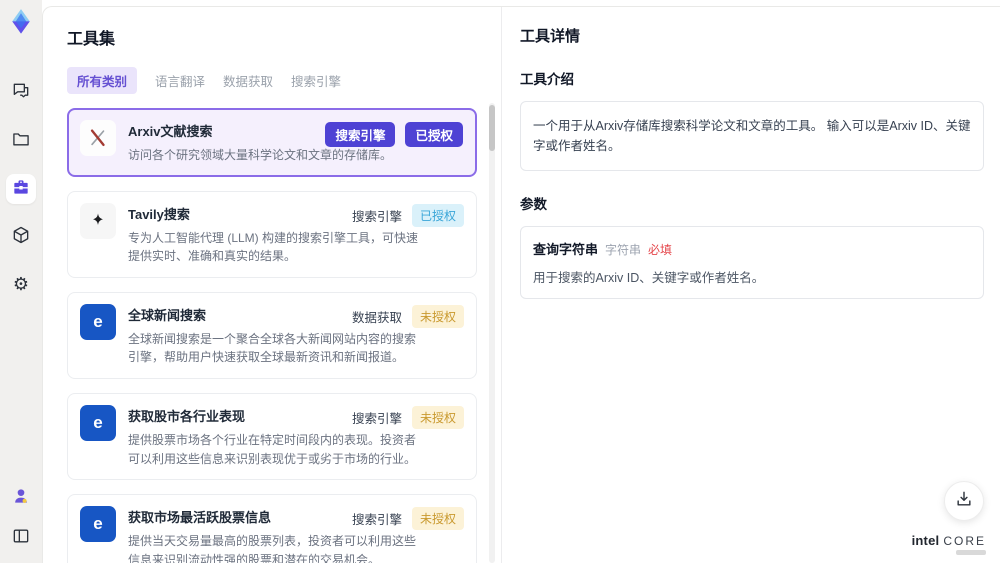 This screenshot has height=563, width=1000. I want to click on intro-heading: 工具介绍, so click(547, 79).